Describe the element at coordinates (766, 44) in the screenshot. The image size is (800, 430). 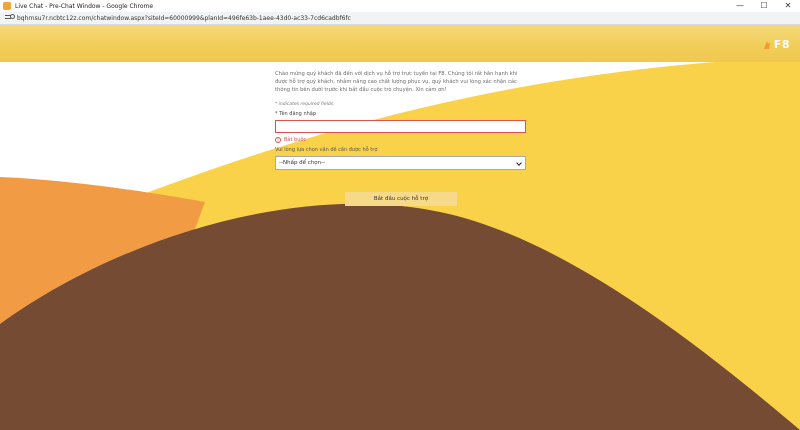
I see `flame-logo-icon` at that location.